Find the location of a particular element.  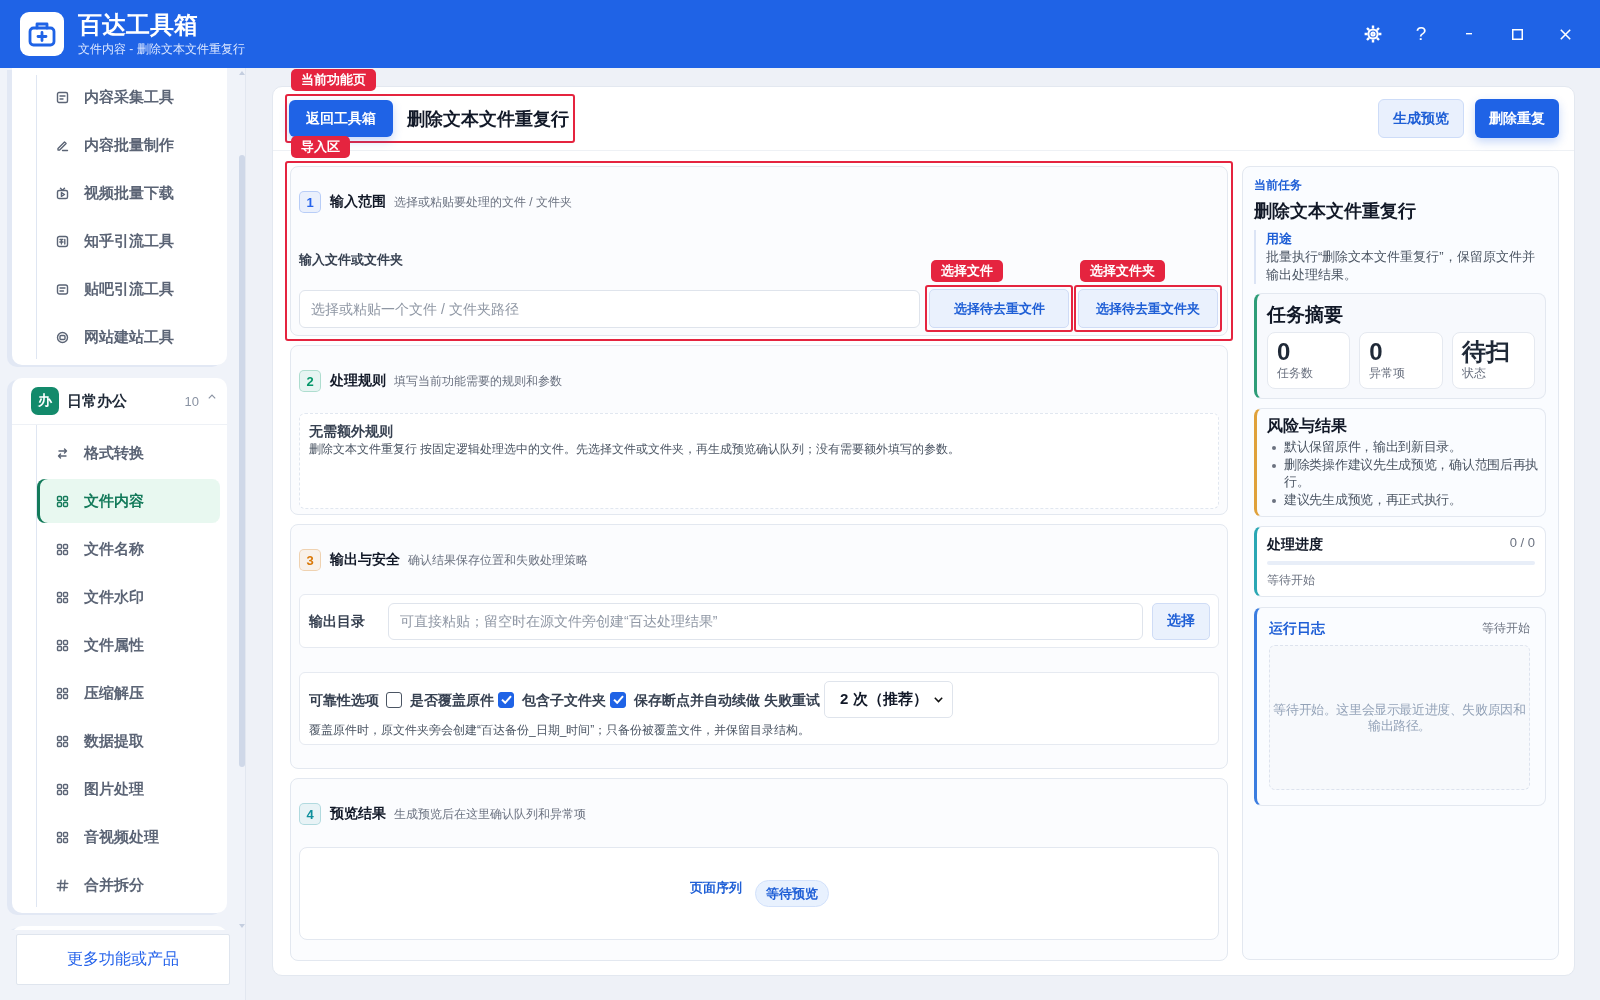

section-title: 输出与安全 is located at coordinates (365, 560).